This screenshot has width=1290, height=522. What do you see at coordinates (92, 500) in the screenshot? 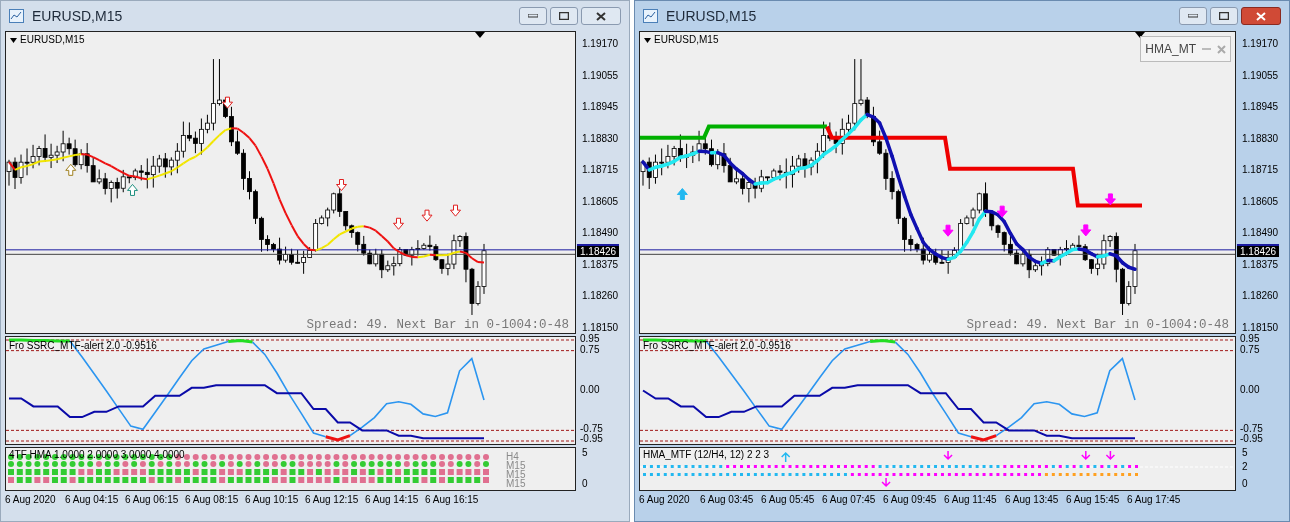
I see `time-label: 6 Aug 04:15` at bounding box center [92, 500].